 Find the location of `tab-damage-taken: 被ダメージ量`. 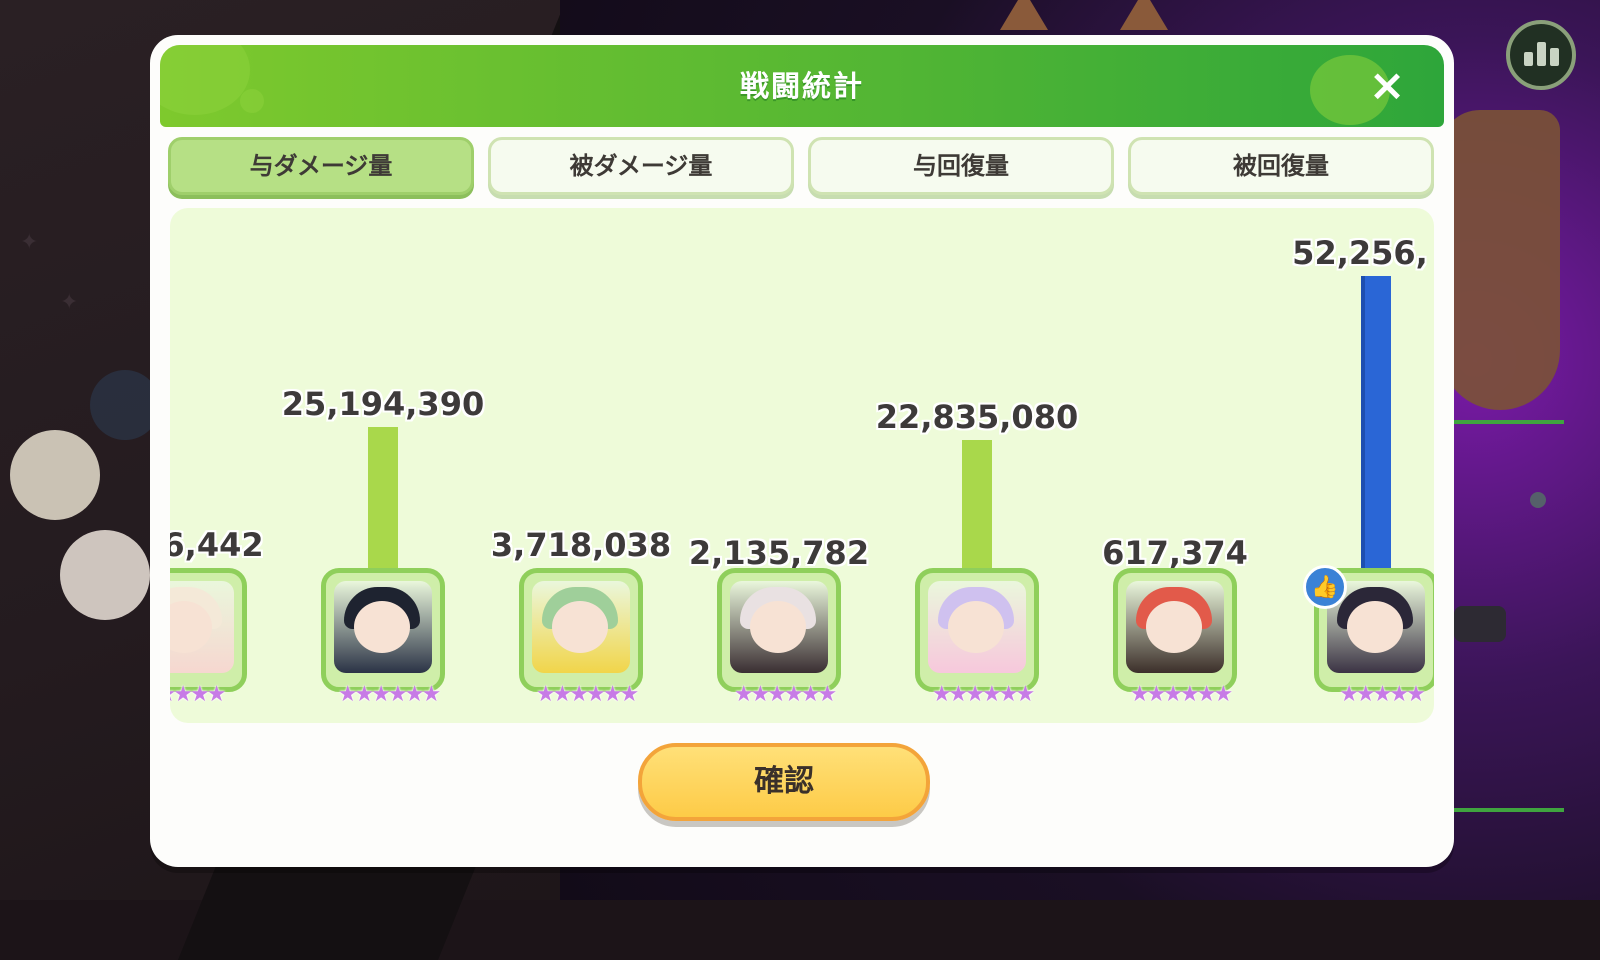

tab-damage-taken: 被ダメージ量 is located at coordinates (641, 166).